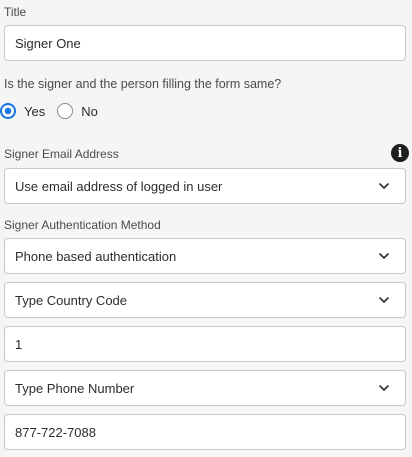 Image resolution: width=412 pixels, height=457 pixels. I want to click on email-select-value: Use email address of logged in user, so click(119, 186).